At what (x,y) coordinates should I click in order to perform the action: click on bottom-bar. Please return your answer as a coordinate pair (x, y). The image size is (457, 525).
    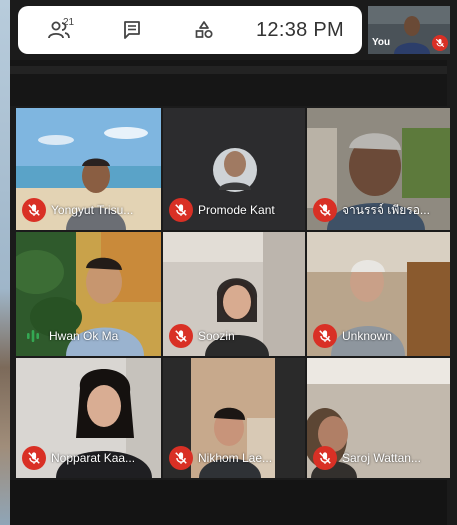
    Looking at the image, I should click on (228, 502).